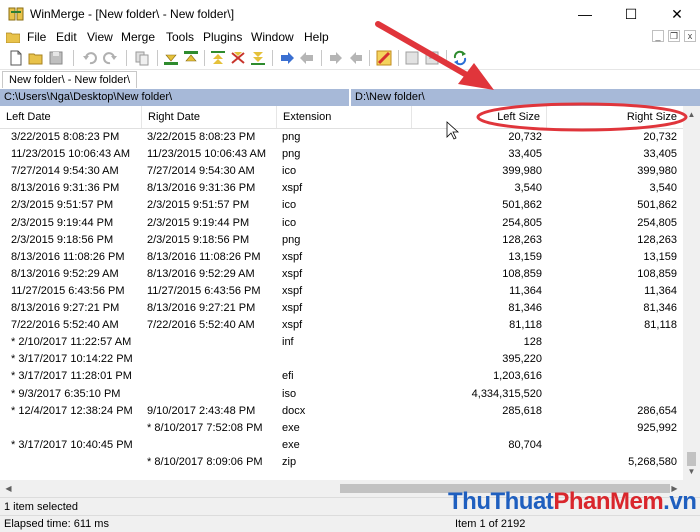 This screenshot has width=700, height=532. I want to click on menu-tools: Tools, so click(180, 37).